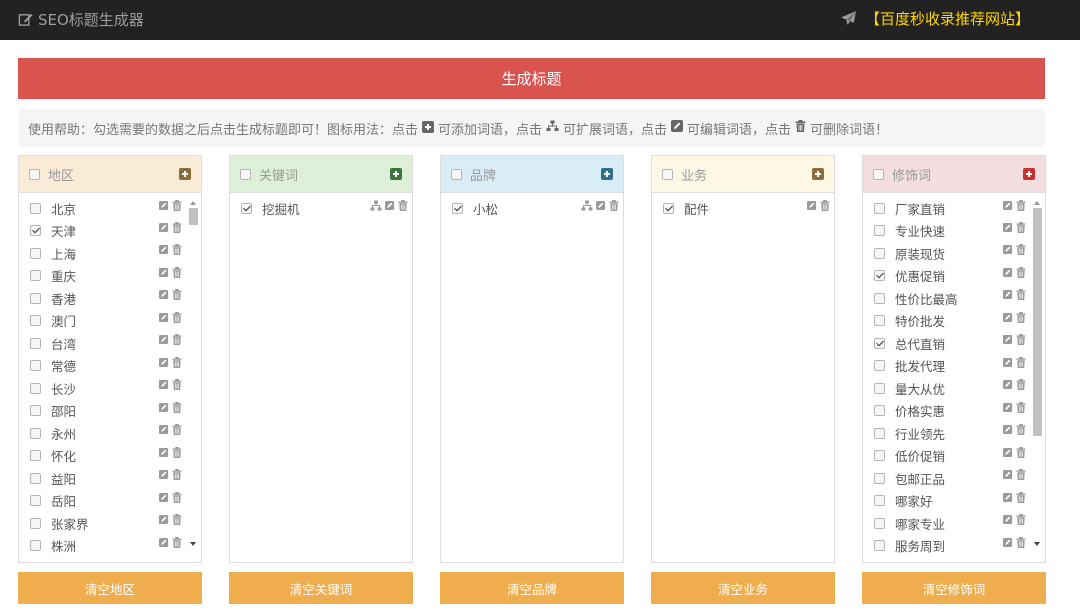 This screenshot has height=611, width=1080. Describe the element at coordinates (532, 588) in the screenshot. I see `clear-brand-button: 清空品牌` at that location.